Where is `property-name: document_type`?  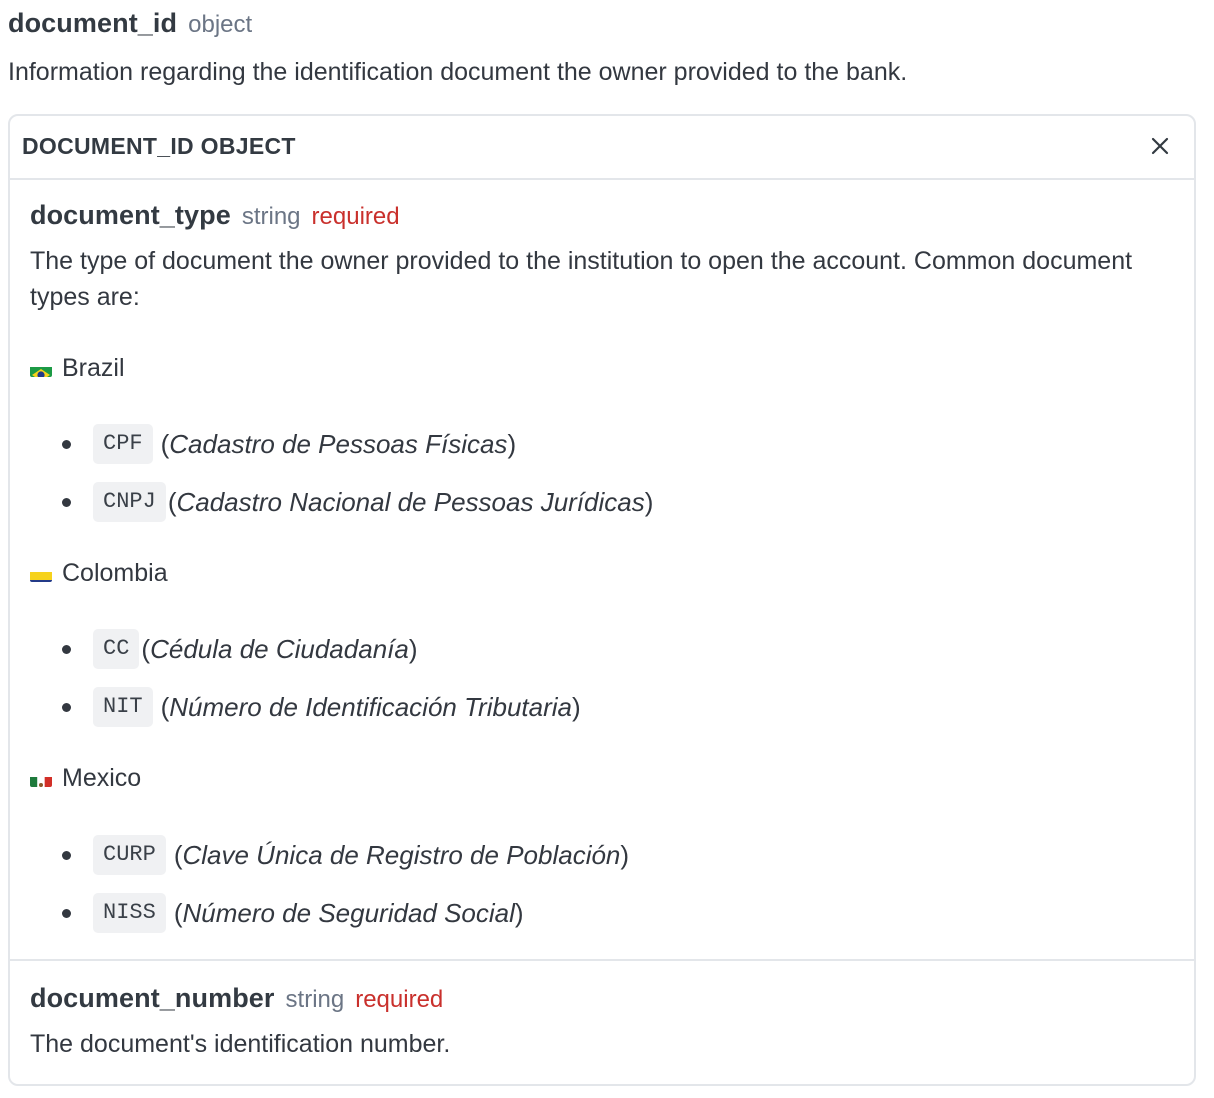
property-name: document_type is located at coordinates (130, 215).